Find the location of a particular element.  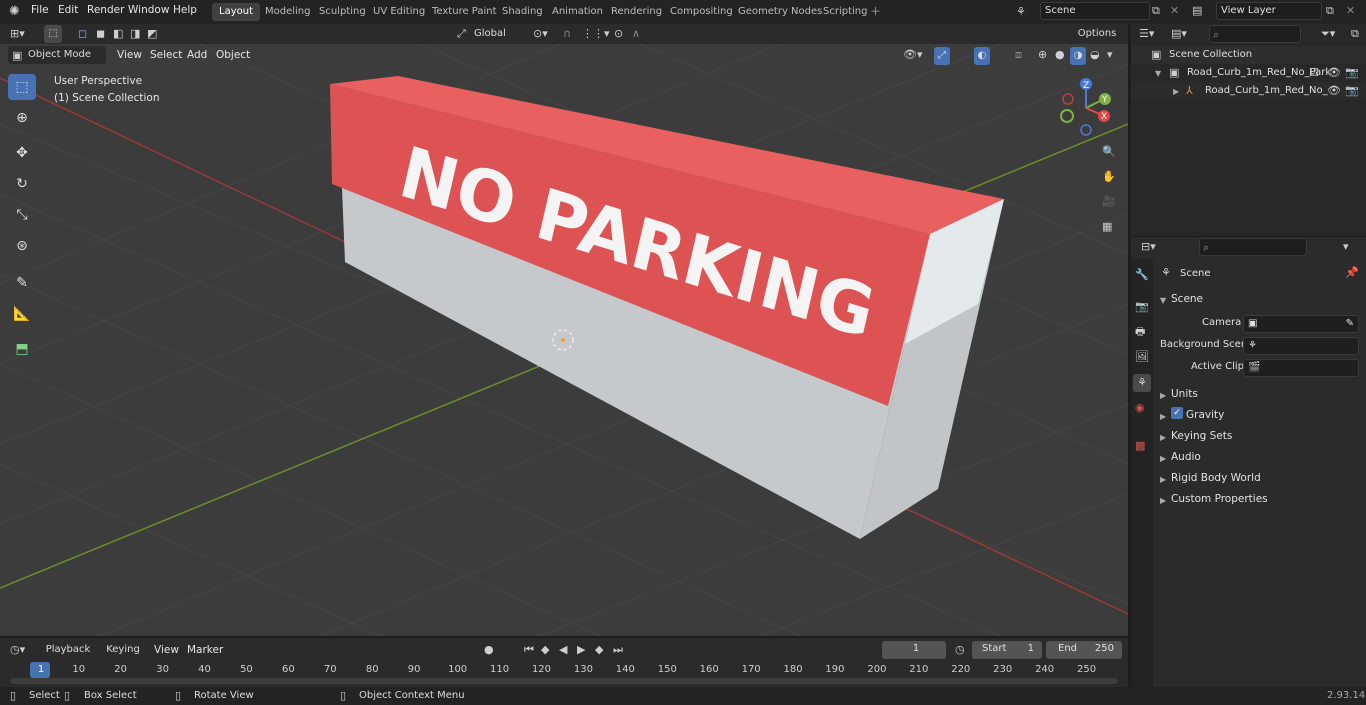

play-icon: ▶ is located at coordinates (581, 649).